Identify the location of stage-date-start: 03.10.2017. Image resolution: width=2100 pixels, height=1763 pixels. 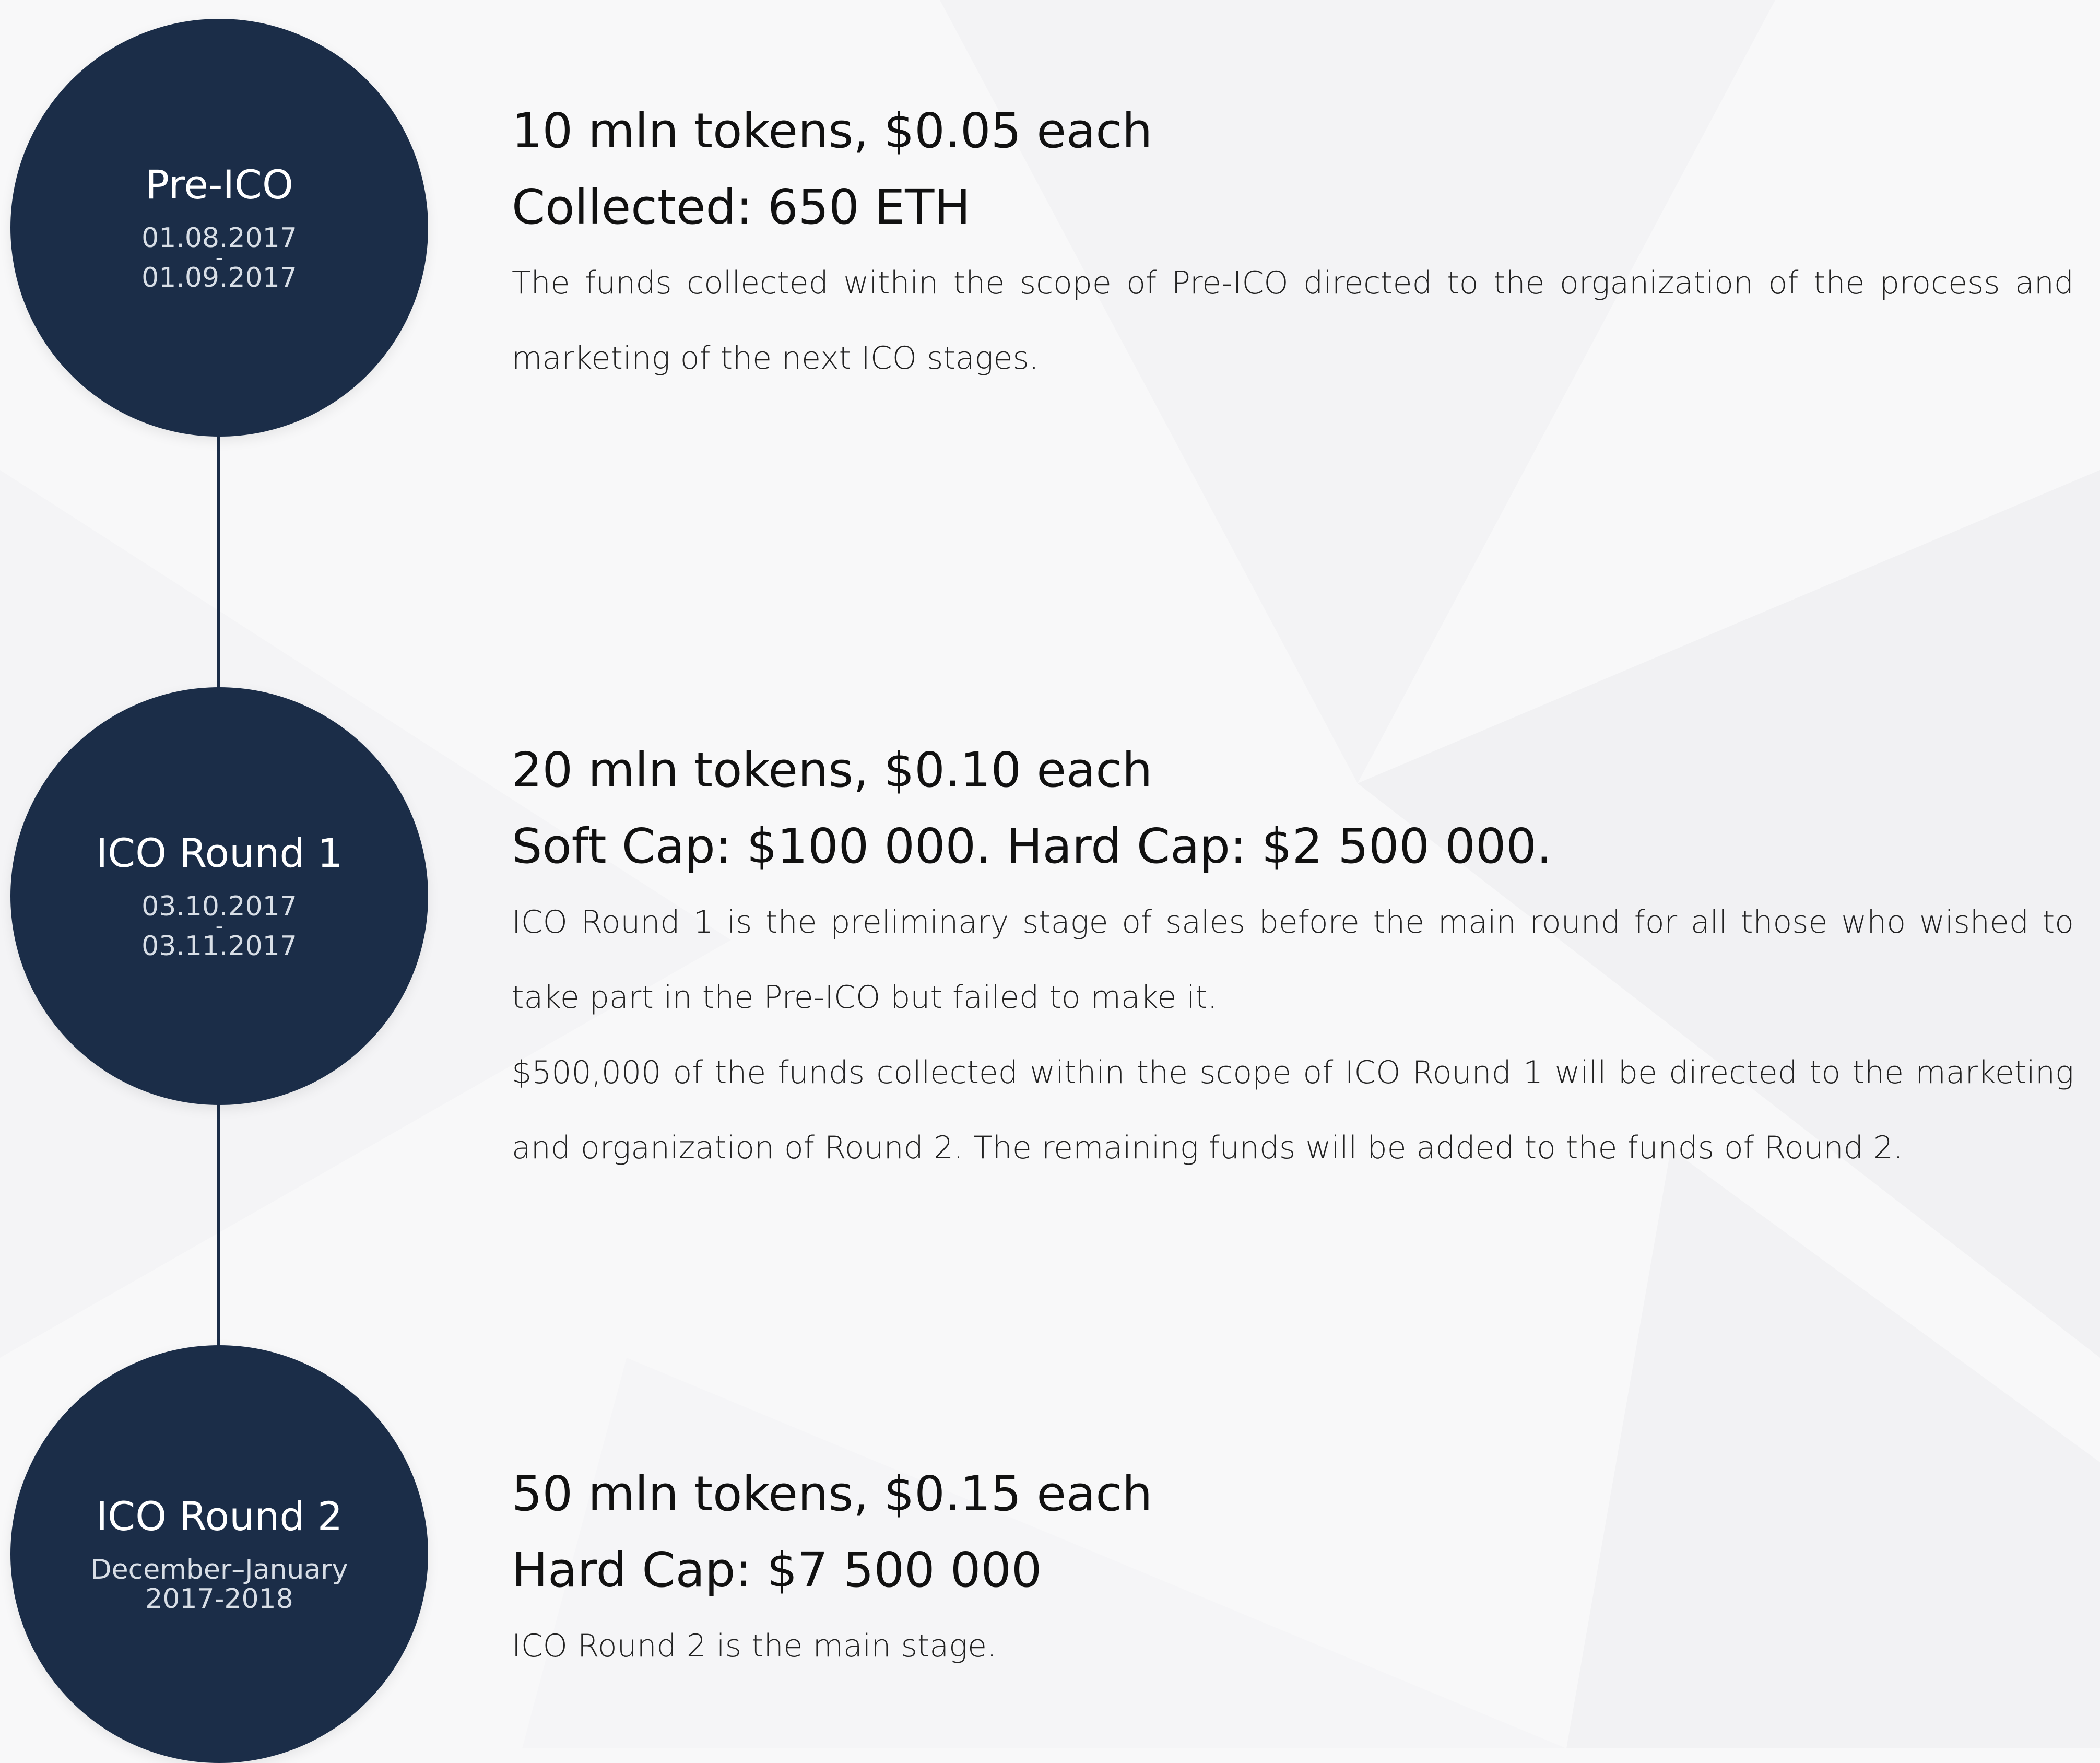
(219, 906).